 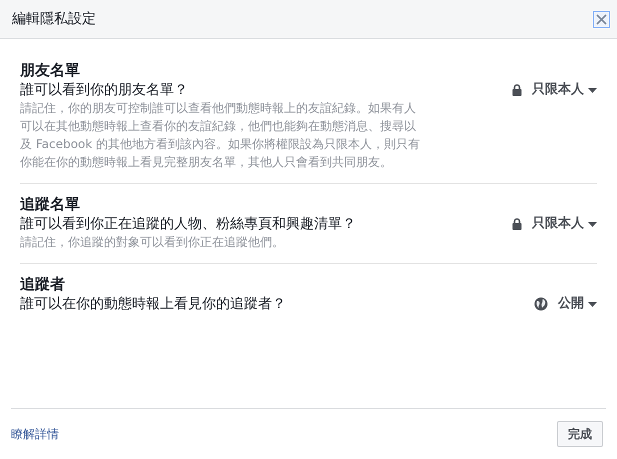 What do you see at coordinates (220, 135) in the screenshot?
I see `section-note: 請記住，你的朋友可控制誰可以查看他們動態時報上的友誼紀錄。如果有人可以在其他動態時報上查看你的友誼紀錄，他們也能夠在動態消息、搜尋以及 Facebook 的其他地方看到該內容。如果你將權限設為只限本人，則只有你能在你的動態時報上看見完整朋友名單，其他人只會看到共同朋友。` at bounding box center [220, 135].